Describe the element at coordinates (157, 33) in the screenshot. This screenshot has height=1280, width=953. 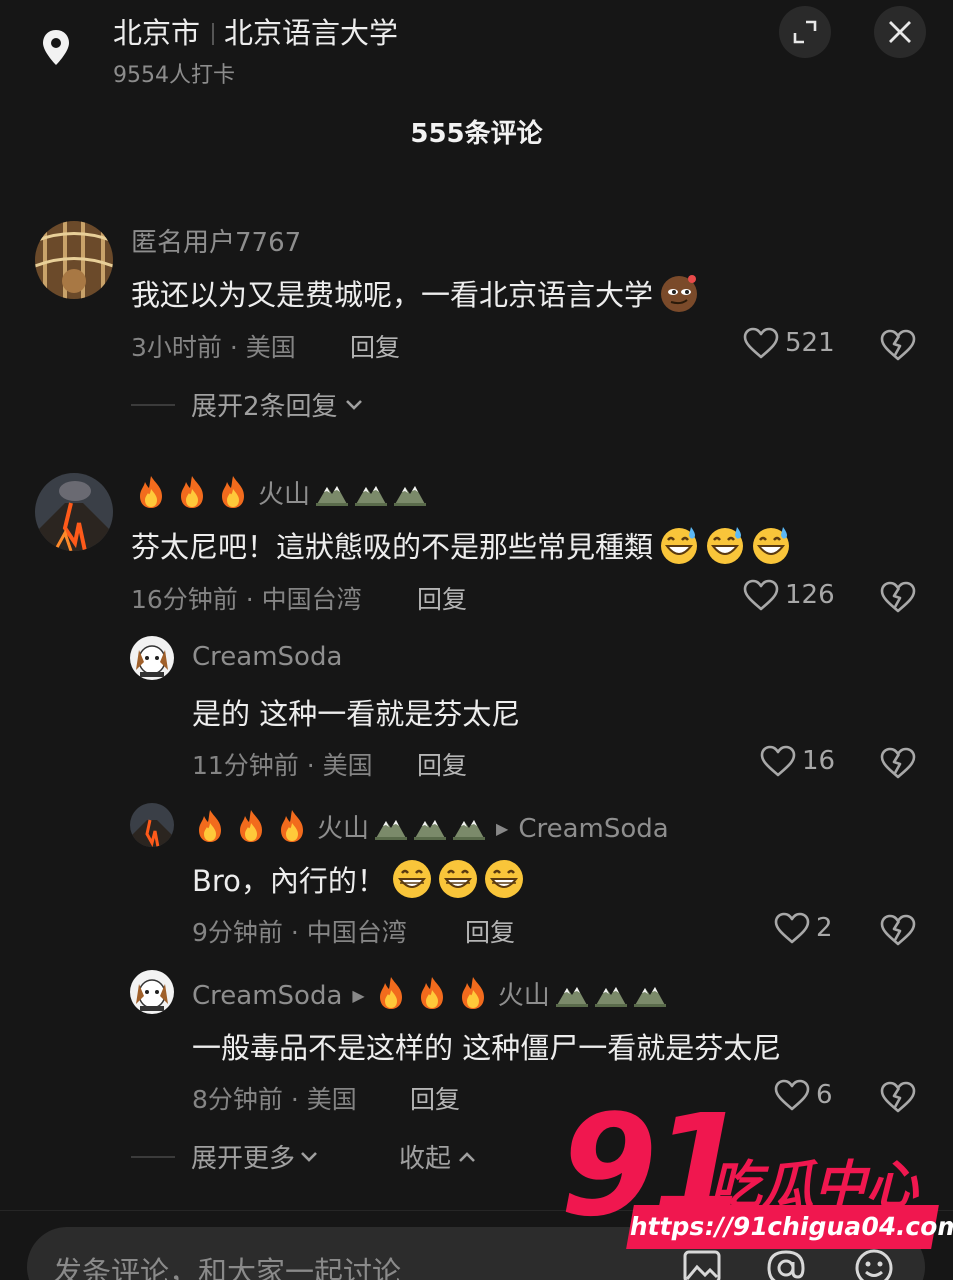
I see `city-name: 北京市` at that location.